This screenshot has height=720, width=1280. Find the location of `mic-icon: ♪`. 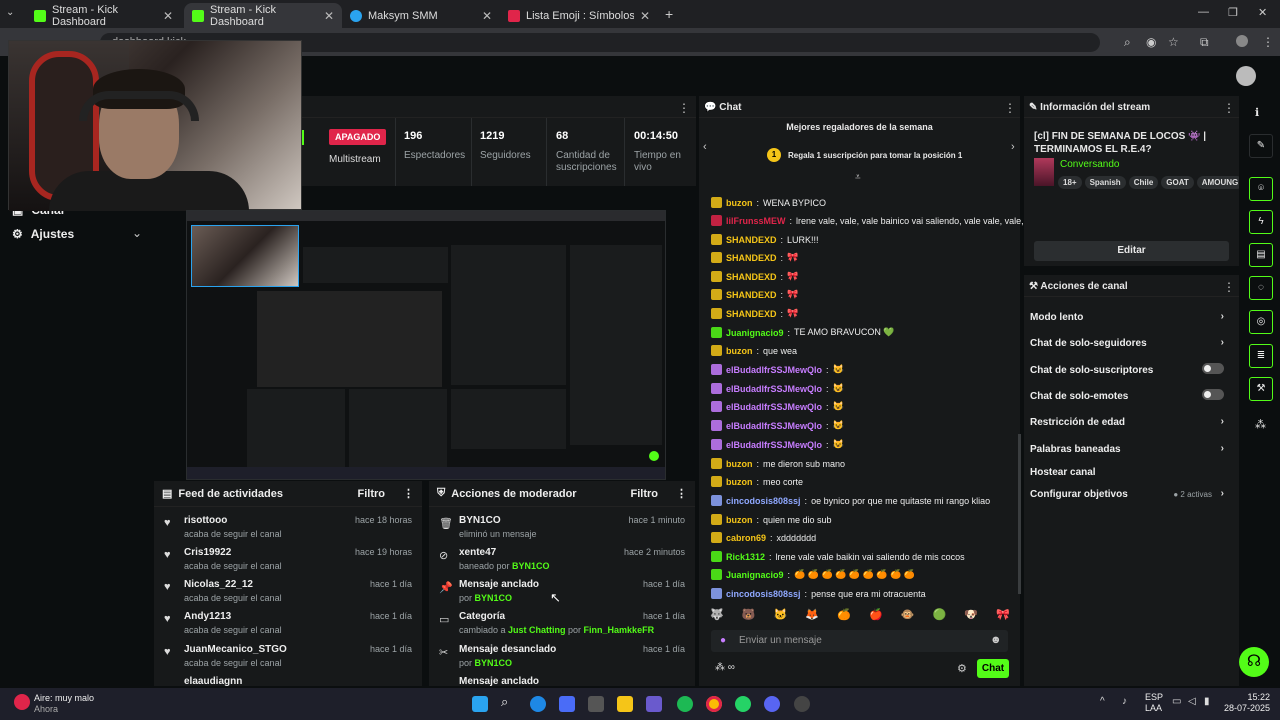

mic-icon: ♪ is located at coordinates (1124, 701).